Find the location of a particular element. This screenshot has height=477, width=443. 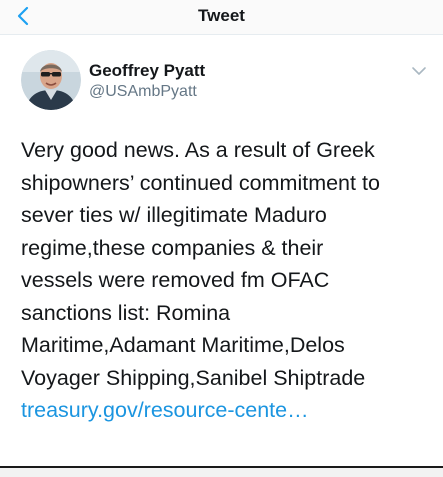

tweet-text-line: Very good news. As a result of Greek is located at coordinates (198, 150).